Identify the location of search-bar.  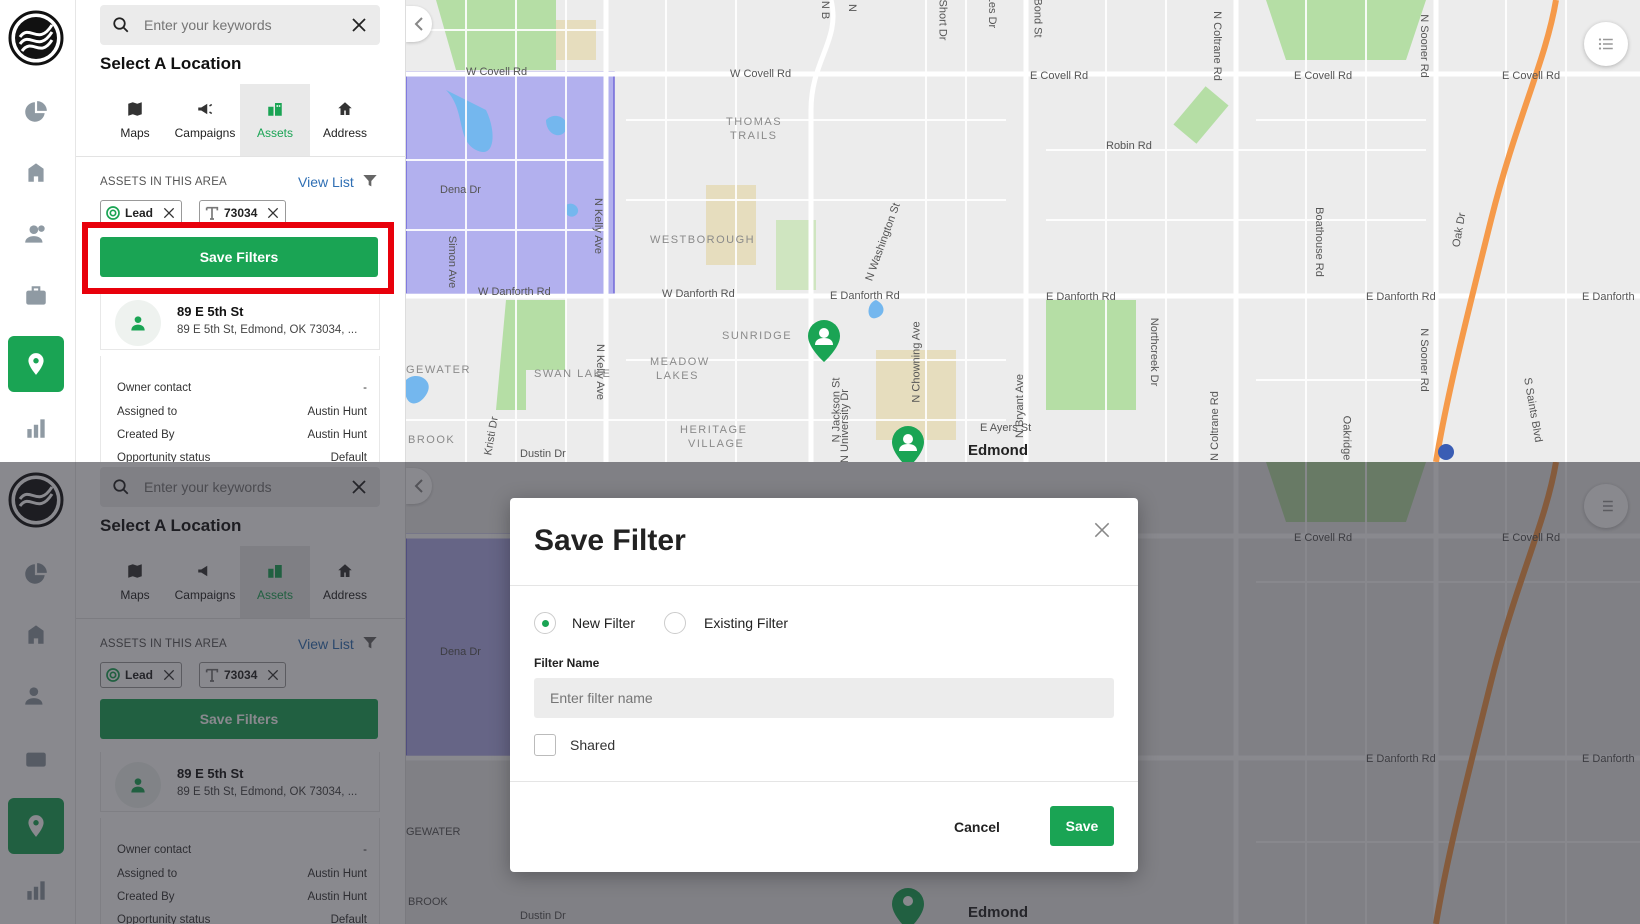
(240, 25).